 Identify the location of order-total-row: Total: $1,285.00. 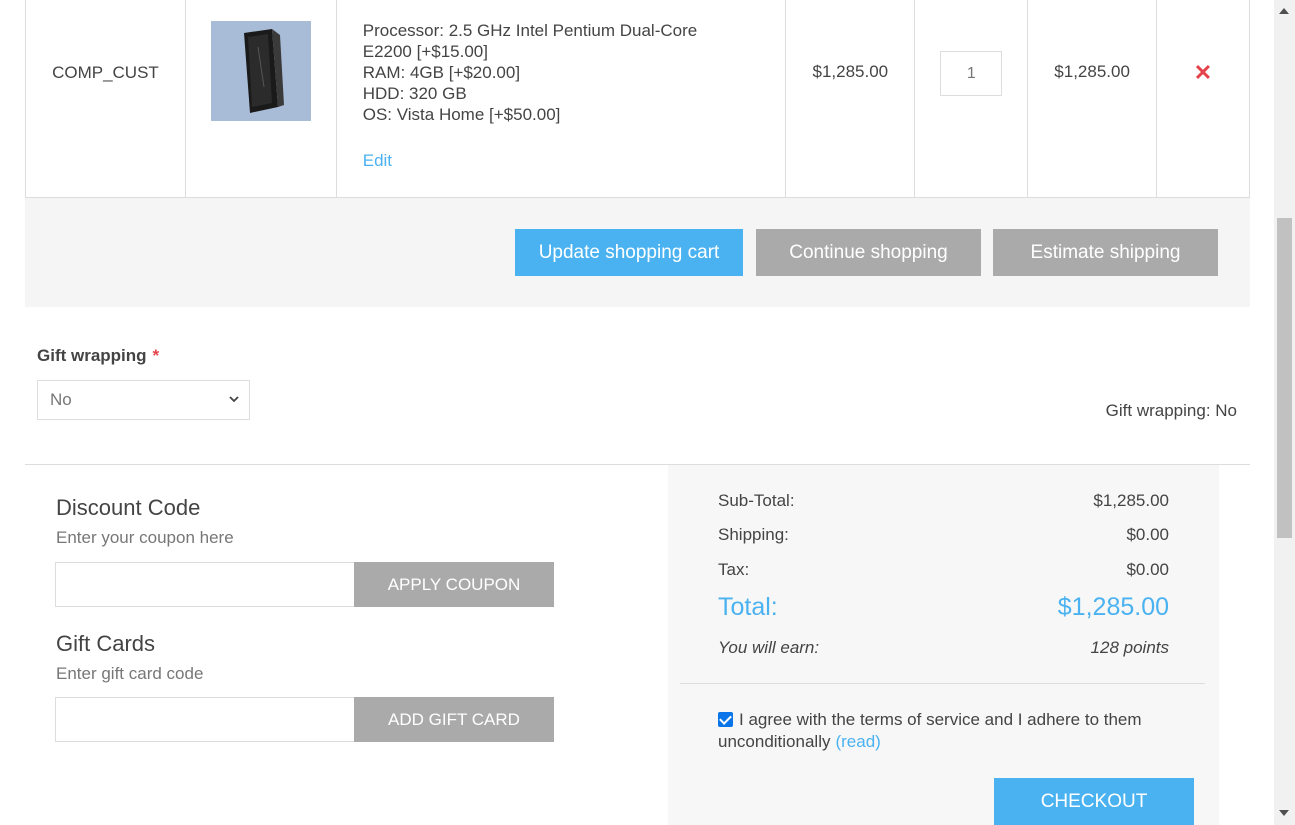
(943, 607).